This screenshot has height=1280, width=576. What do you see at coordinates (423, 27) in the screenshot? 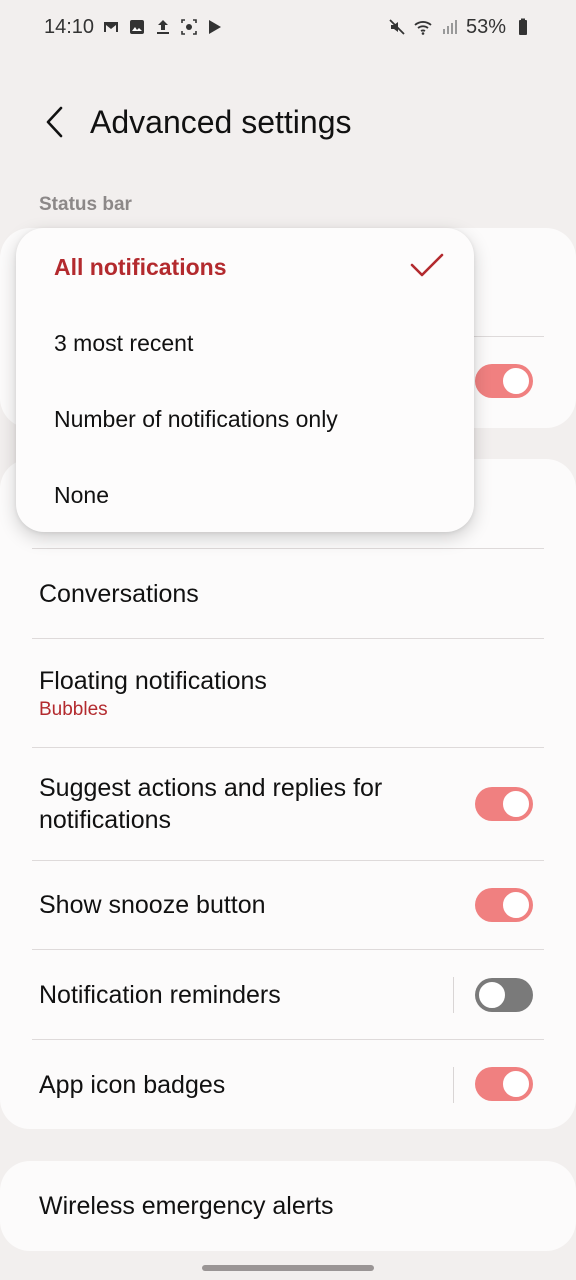
I see `wifi-icon` at bounding box center [423, 27].